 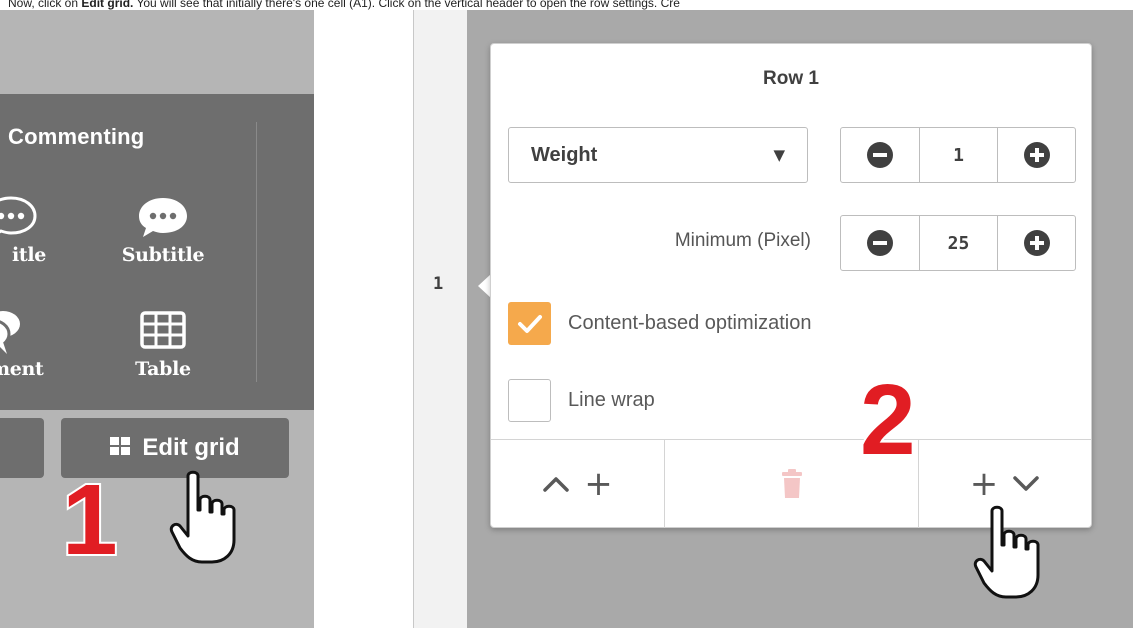 I want to click on minimum-decrement-button, so click(x=880, y=243).